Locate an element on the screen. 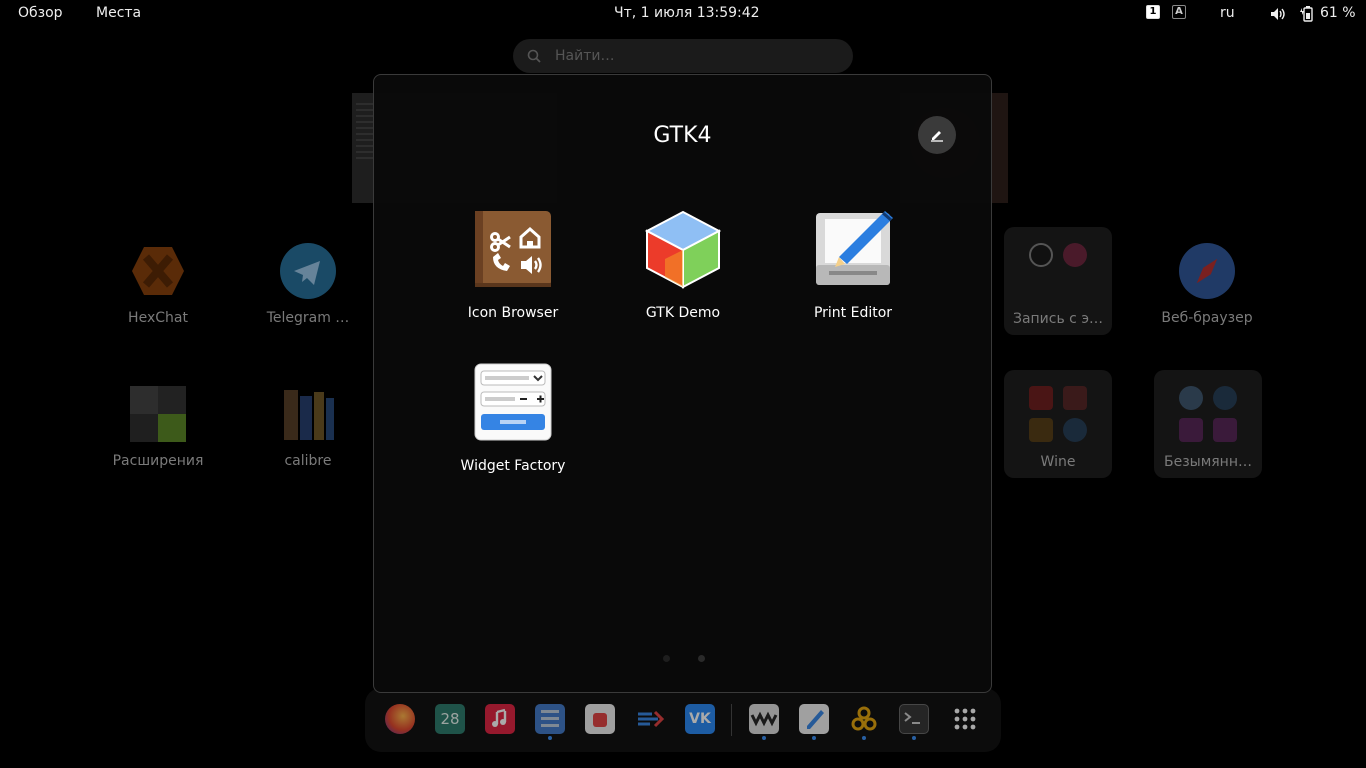 This screenshot has height=768, width=1366. edit-icon is located at coordinates (937, 136).